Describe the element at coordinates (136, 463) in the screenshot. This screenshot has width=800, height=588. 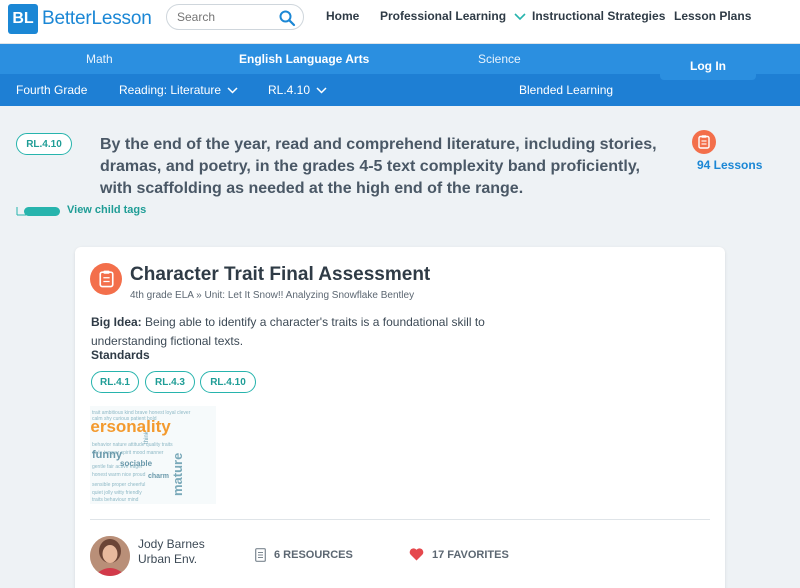
I see `svg-text: sociable` at that location.